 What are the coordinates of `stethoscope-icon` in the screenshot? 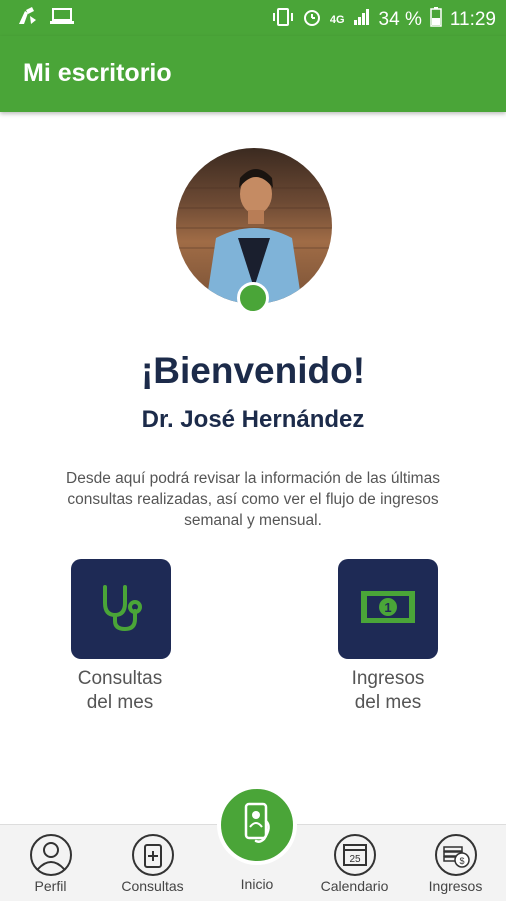 It's located at (121, 609).